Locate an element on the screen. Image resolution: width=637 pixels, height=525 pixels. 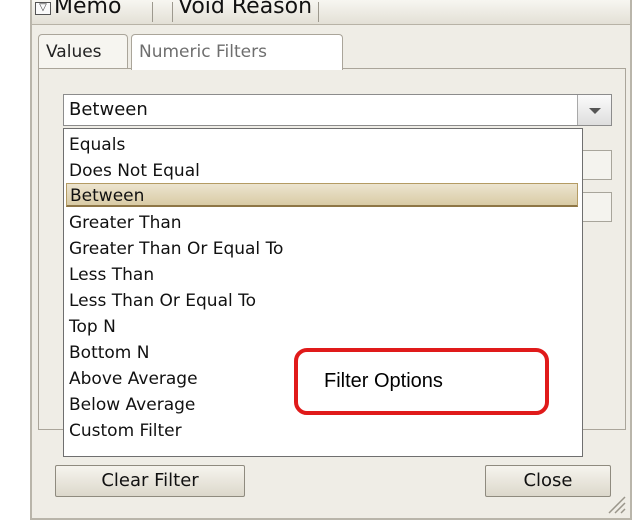
tab-numeric-filters: Numeric Filters is located at coordinates (237, 52).